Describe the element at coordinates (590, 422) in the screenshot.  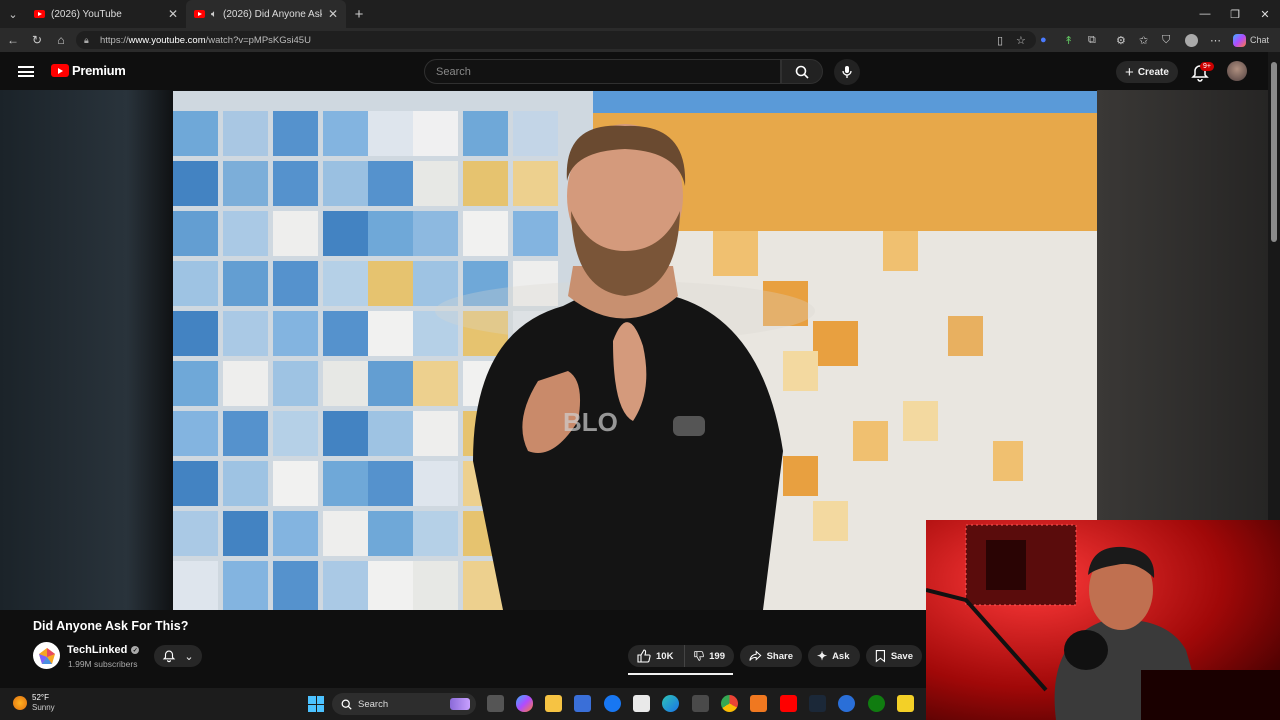
I see `svg-text: BLO` at that location.